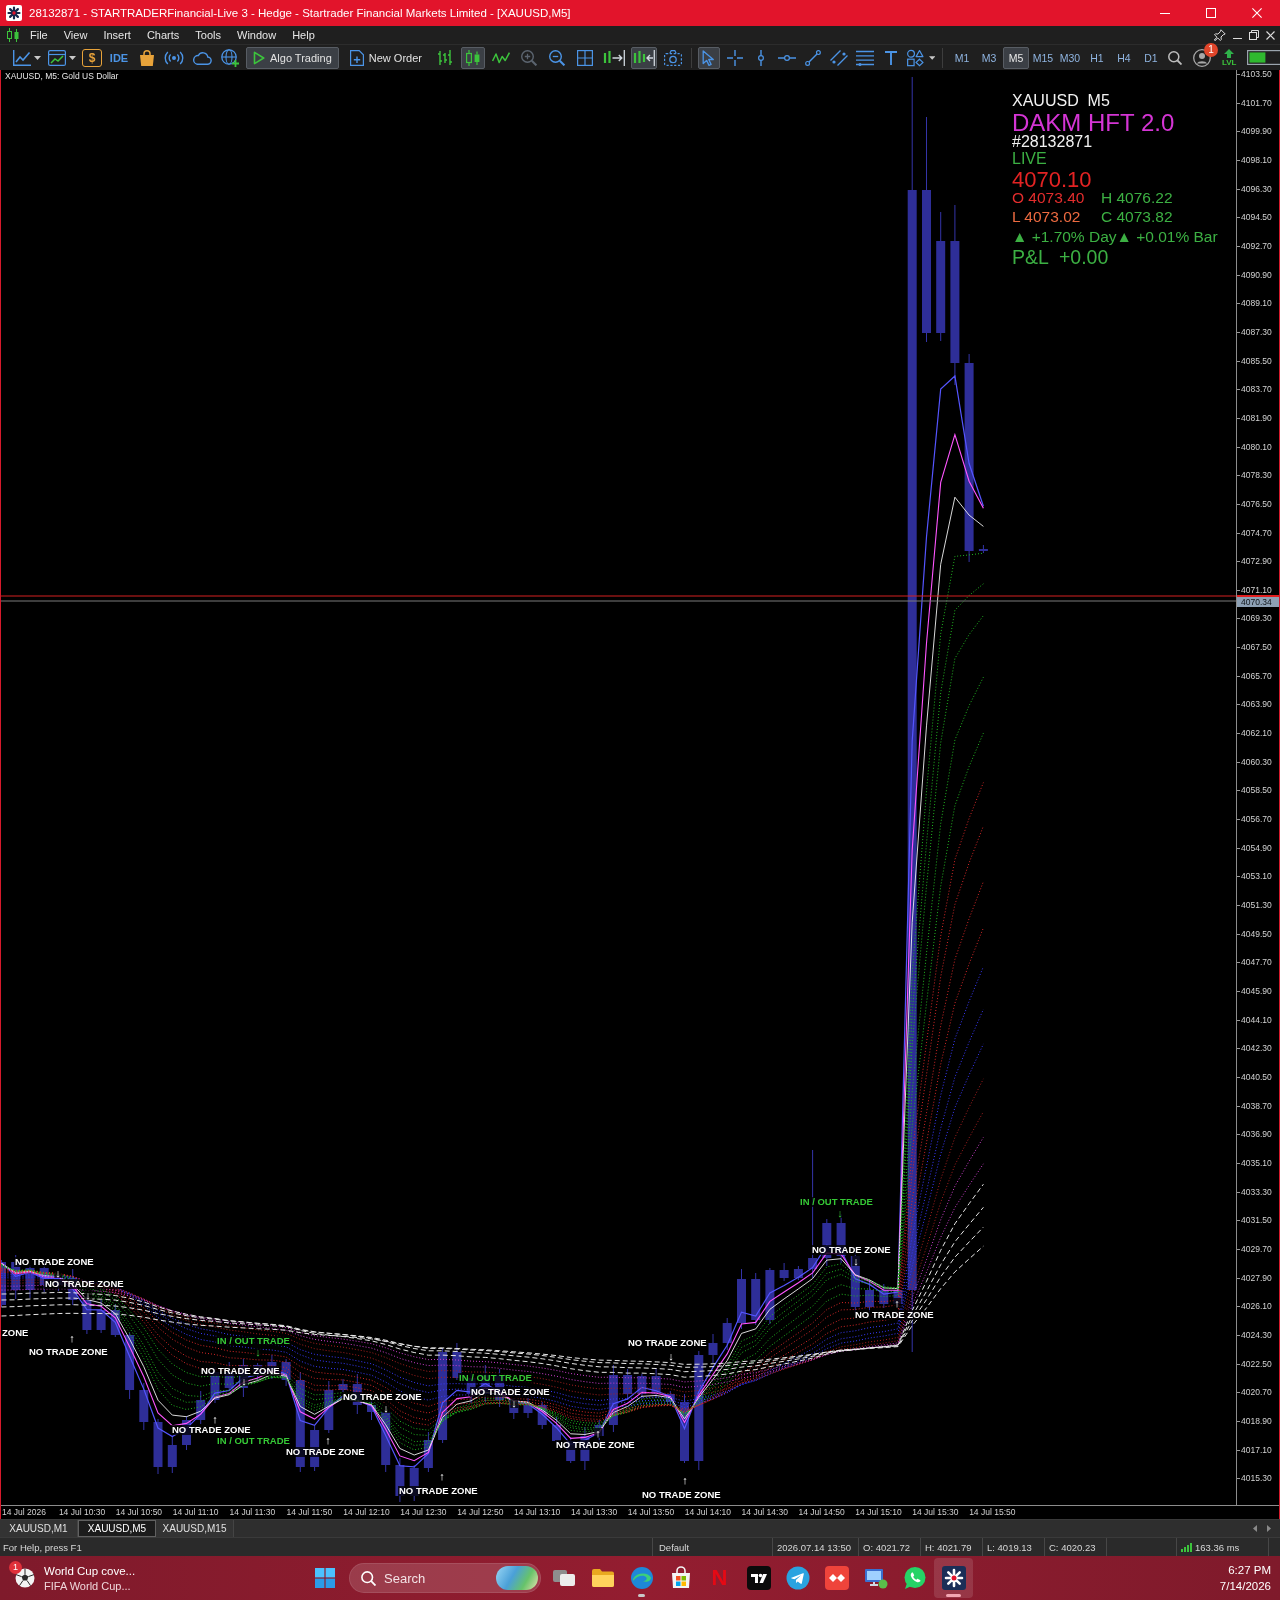 The image size is (1280, 1600). What do you see at coordinates (1258, 1192) in the screenshot?
I see `price-label: 4033.30` at bounding box center [1258, 1192].